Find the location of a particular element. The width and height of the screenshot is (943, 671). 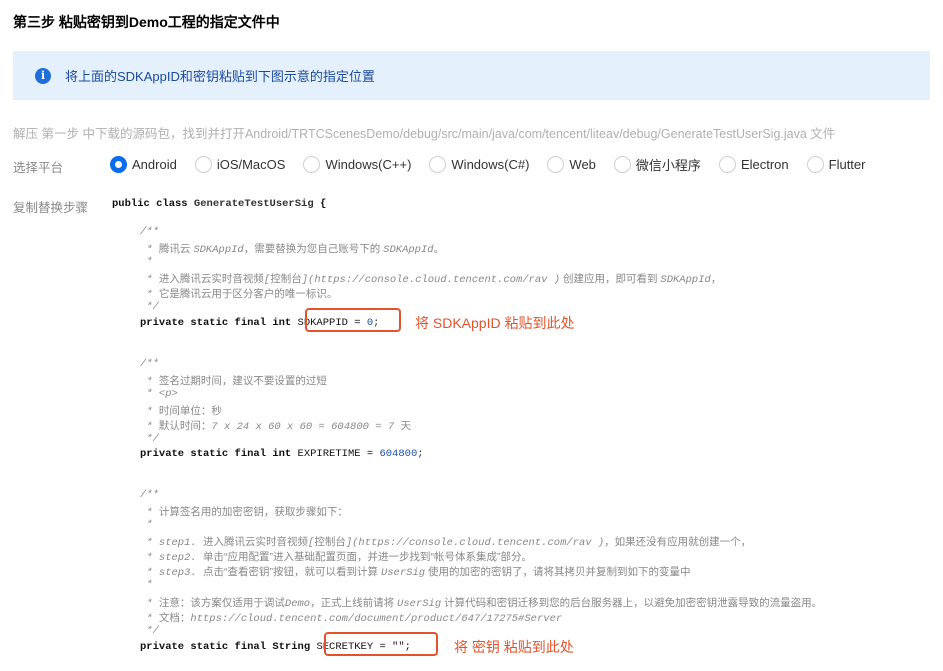

radio-wechat-miniprogram: 微信小程序 is located at coordinates (657, 164).